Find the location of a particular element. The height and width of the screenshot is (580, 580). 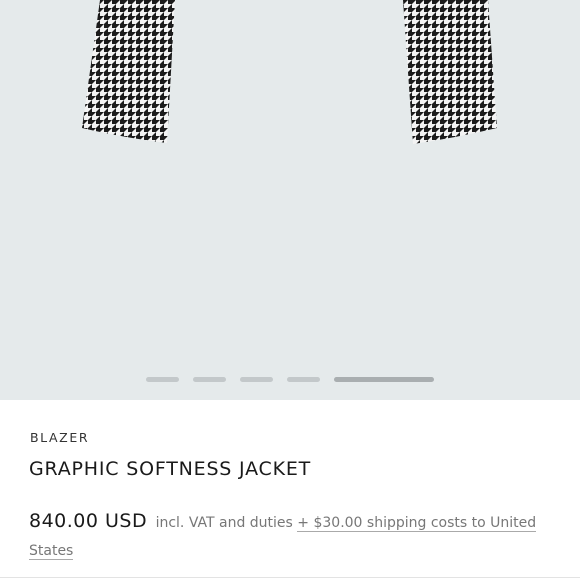

left-sleeve is located at coordinates (128, 71).